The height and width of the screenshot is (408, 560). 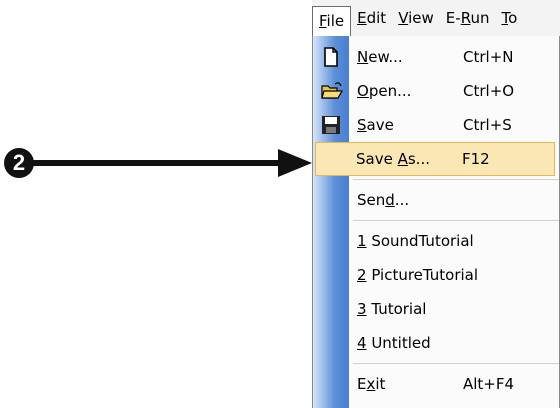 What do you see at coordinates (436, 384) in the screenshot?
I see `menu-item-exit: Exit Alt+F4` at bounding box center [436, 384].